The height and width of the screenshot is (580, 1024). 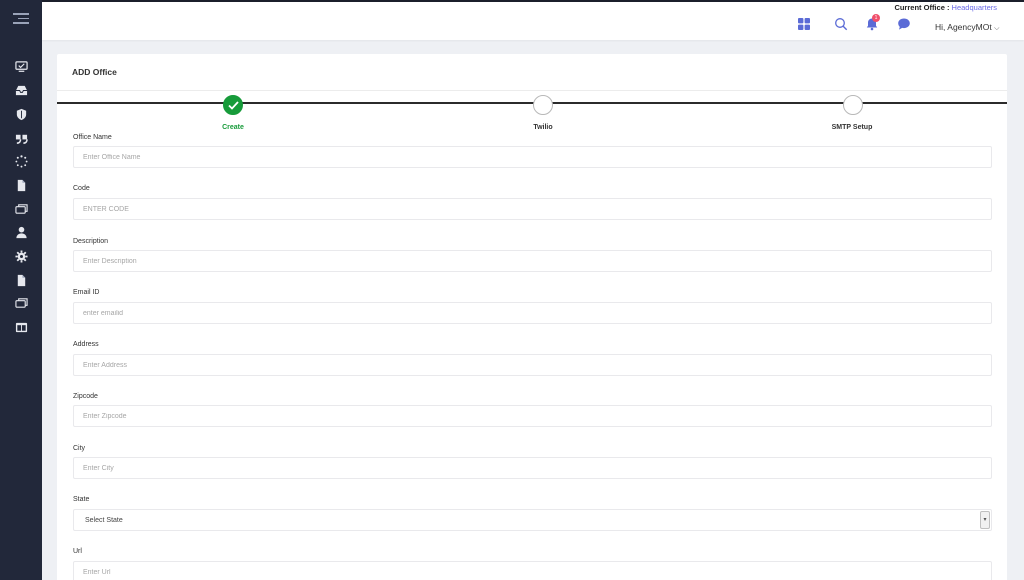 I want to click on zipcode-label: Zipcode, so click(x=85, y=396).